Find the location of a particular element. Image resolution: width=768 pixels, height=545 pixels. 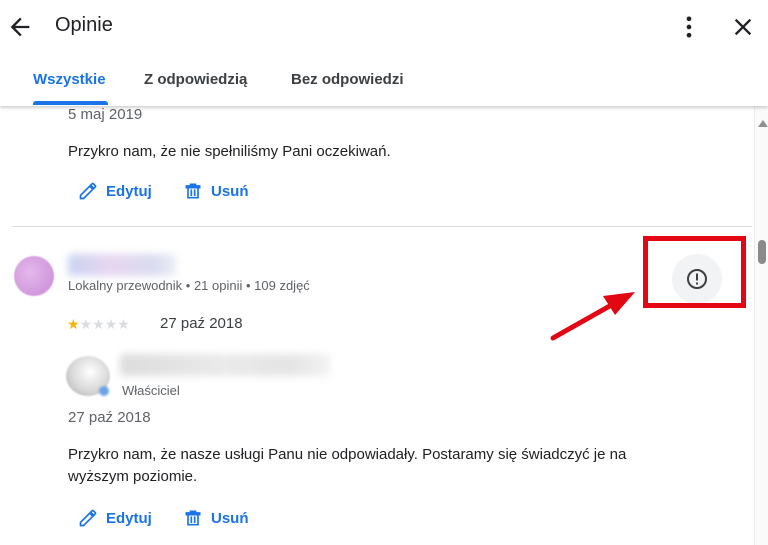

annotation-highlight-box is located at coordinates (694, 272).